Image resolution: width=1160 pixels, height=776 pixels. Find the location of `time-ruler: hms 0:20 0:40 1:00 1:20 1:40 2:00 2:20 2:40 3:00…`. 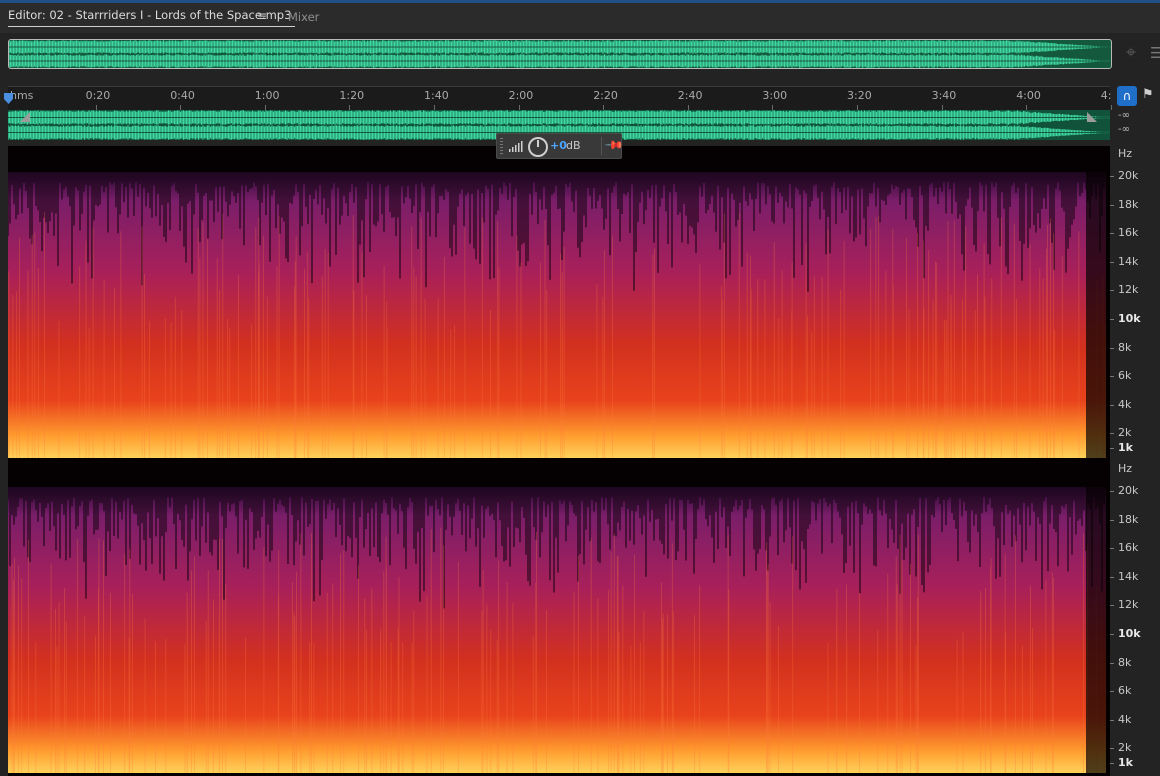

time-ruler: hms 0:20 0:40 1:00 1:20 1:40 2:00 2:20 2:40 3:00… is located at coordinates (560, 98).